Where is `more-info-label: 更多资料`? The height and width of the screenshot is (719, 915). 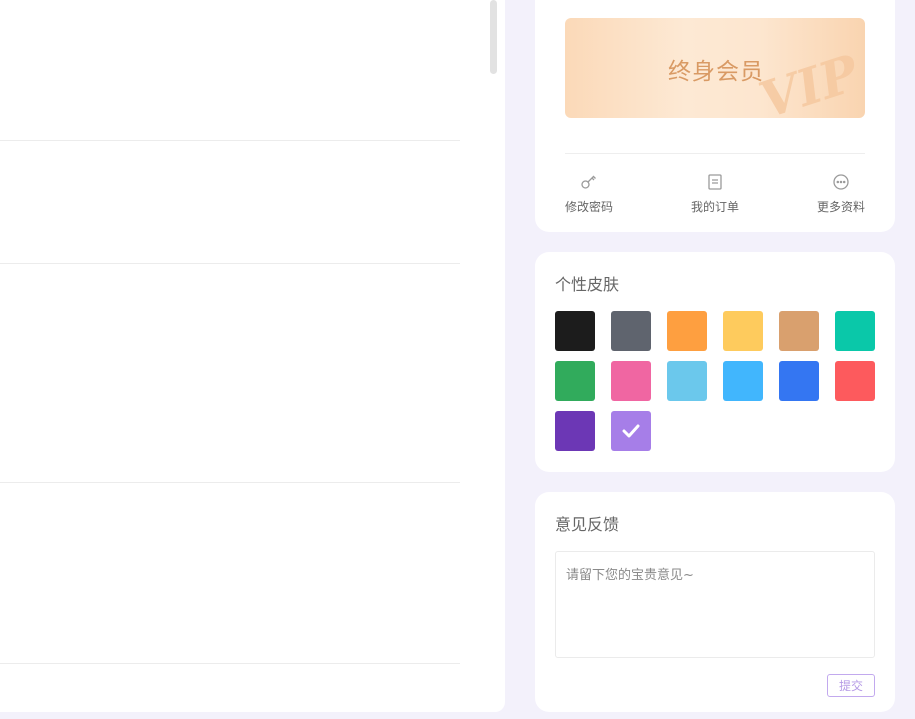
more-info-label: 更多资料 is located at coordinates (840, 207).